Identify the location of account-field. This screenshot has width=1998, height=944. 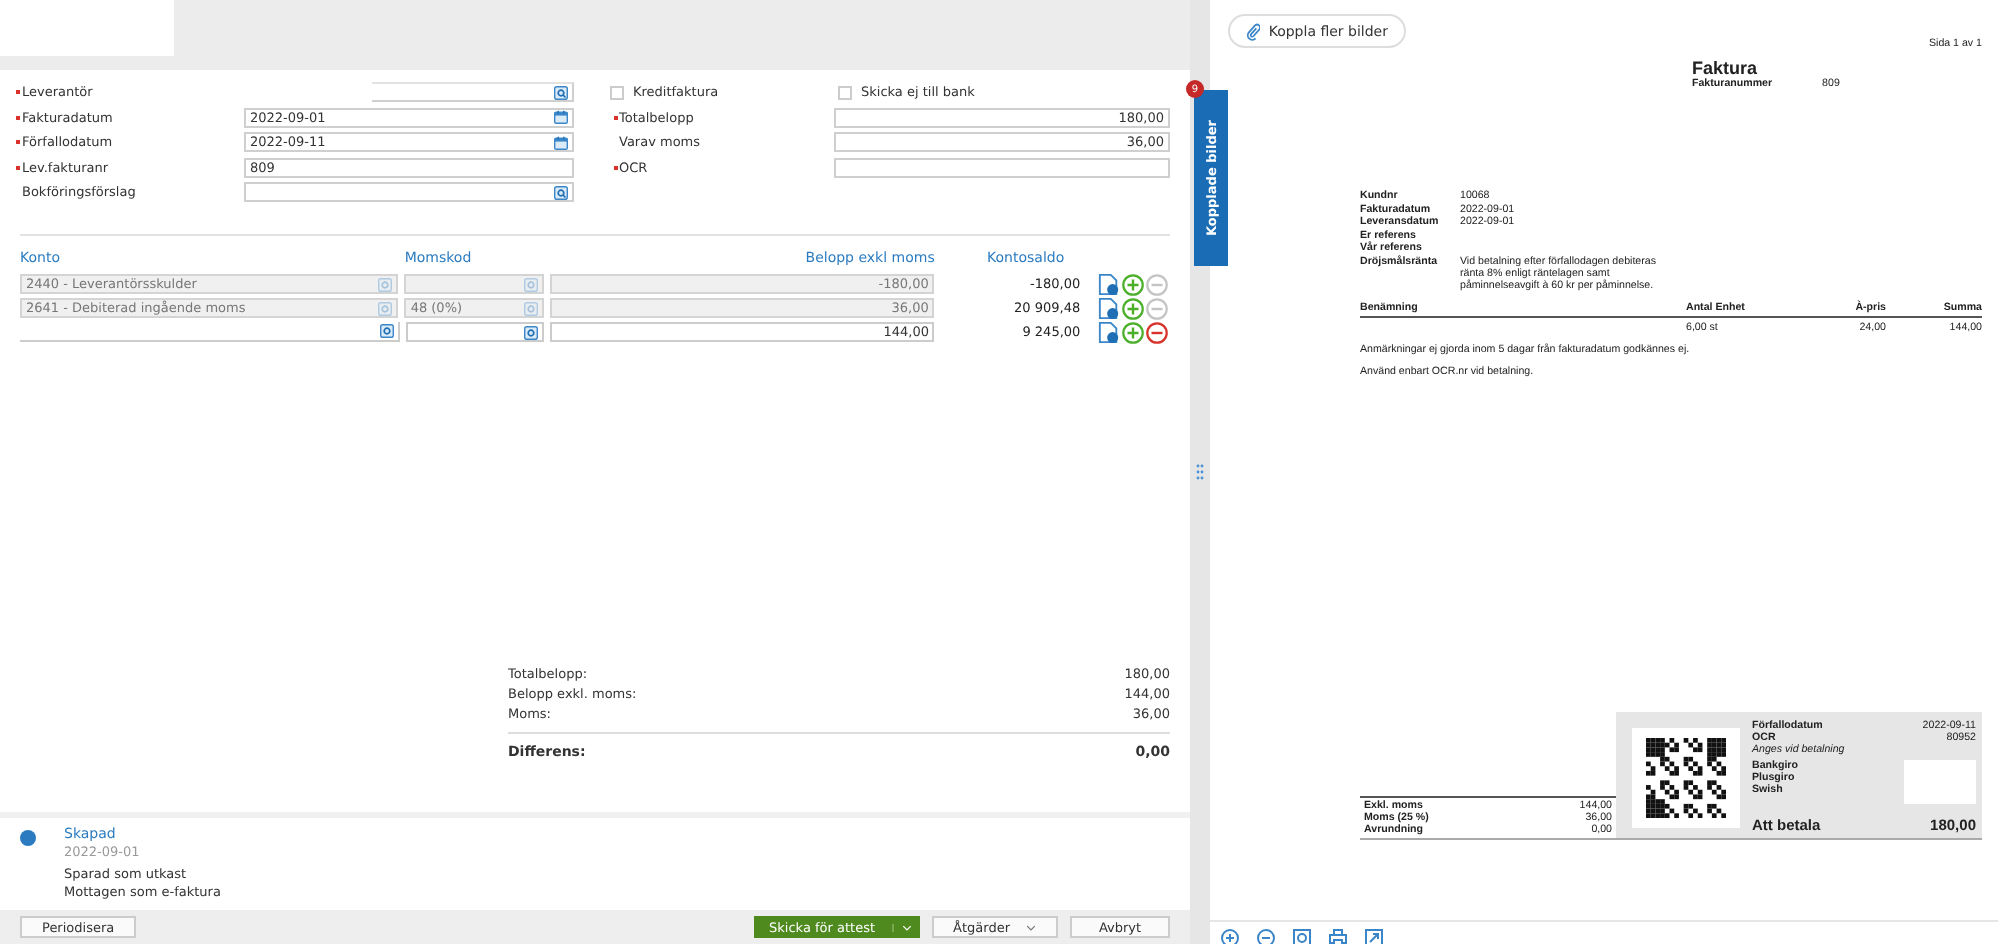
(210, 332).